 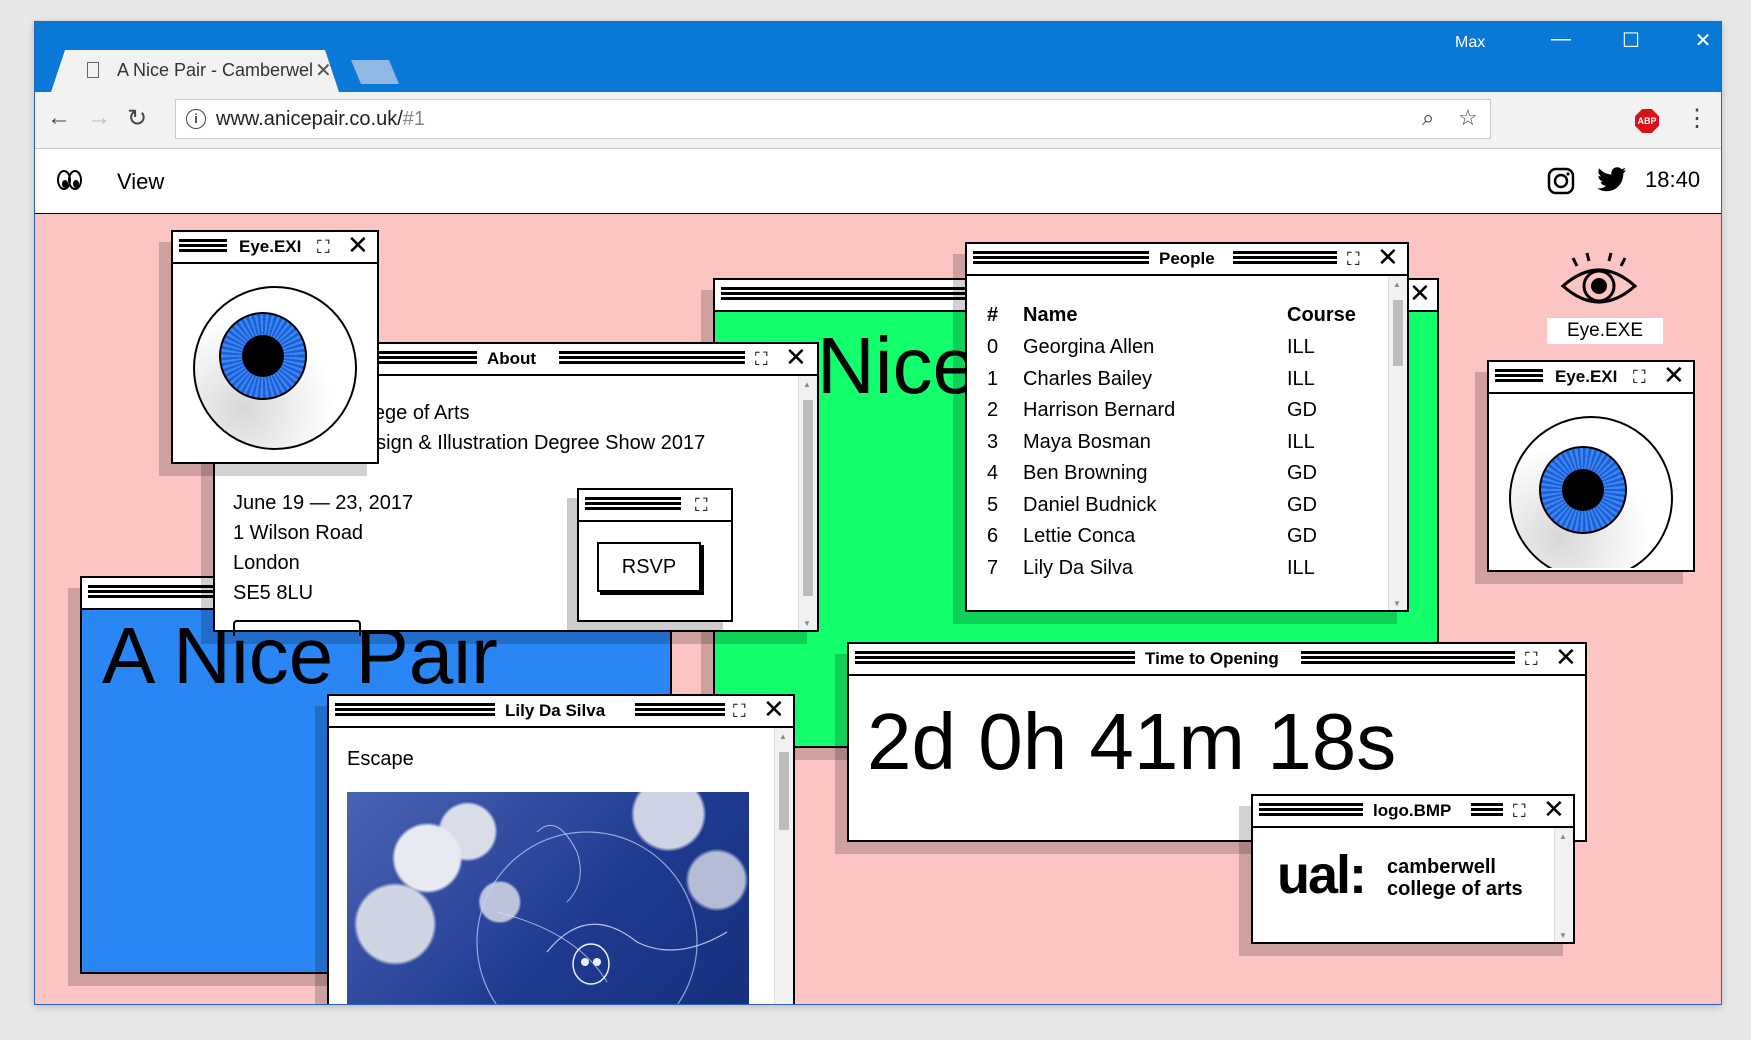 I want to click on bookmark-star-icon: ☆, so click(x=1468, y=118).